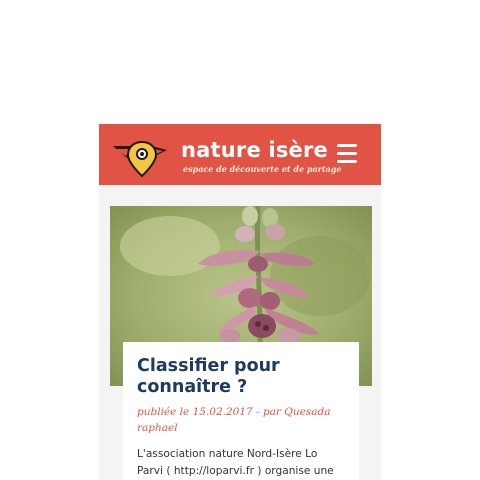 The width and height of the screenshot is (480, 480). I want to click on brand-tagline: espace de découverte et de partage, so click(262, 169).